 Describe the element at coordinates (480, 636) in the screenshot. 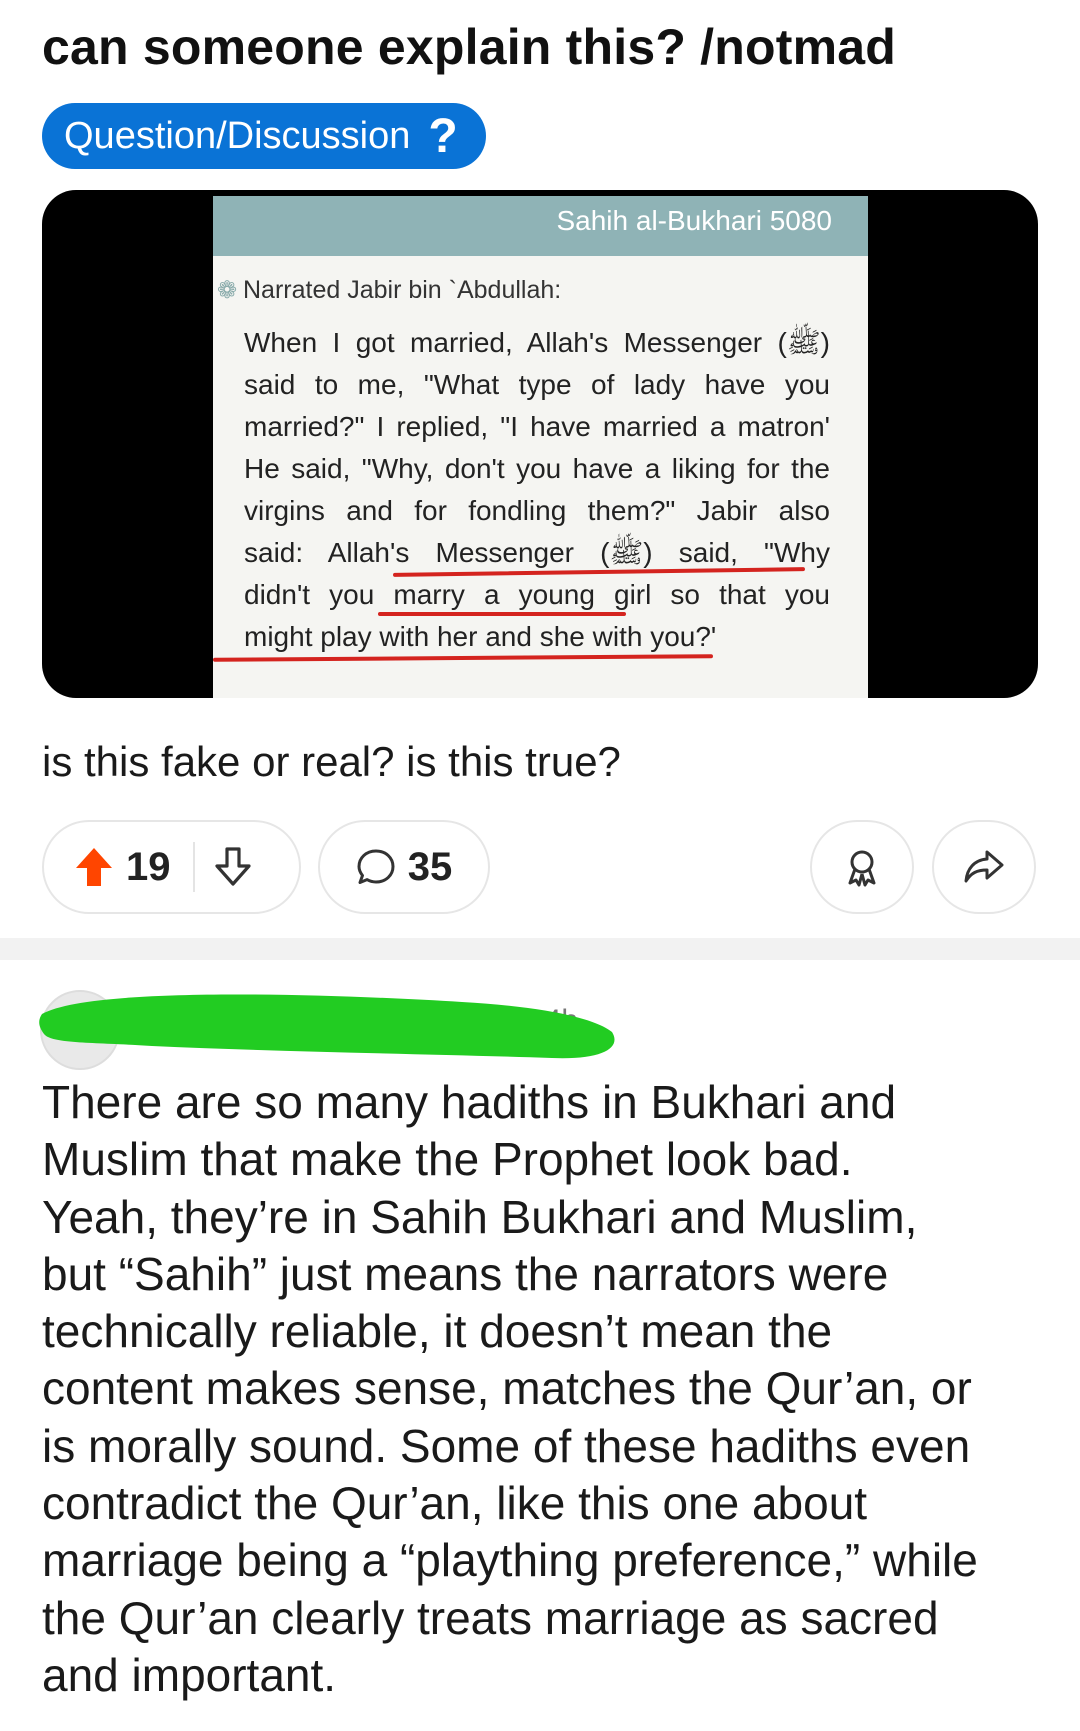

I see `hadith-line: might play with her and she with you?'` at that location.